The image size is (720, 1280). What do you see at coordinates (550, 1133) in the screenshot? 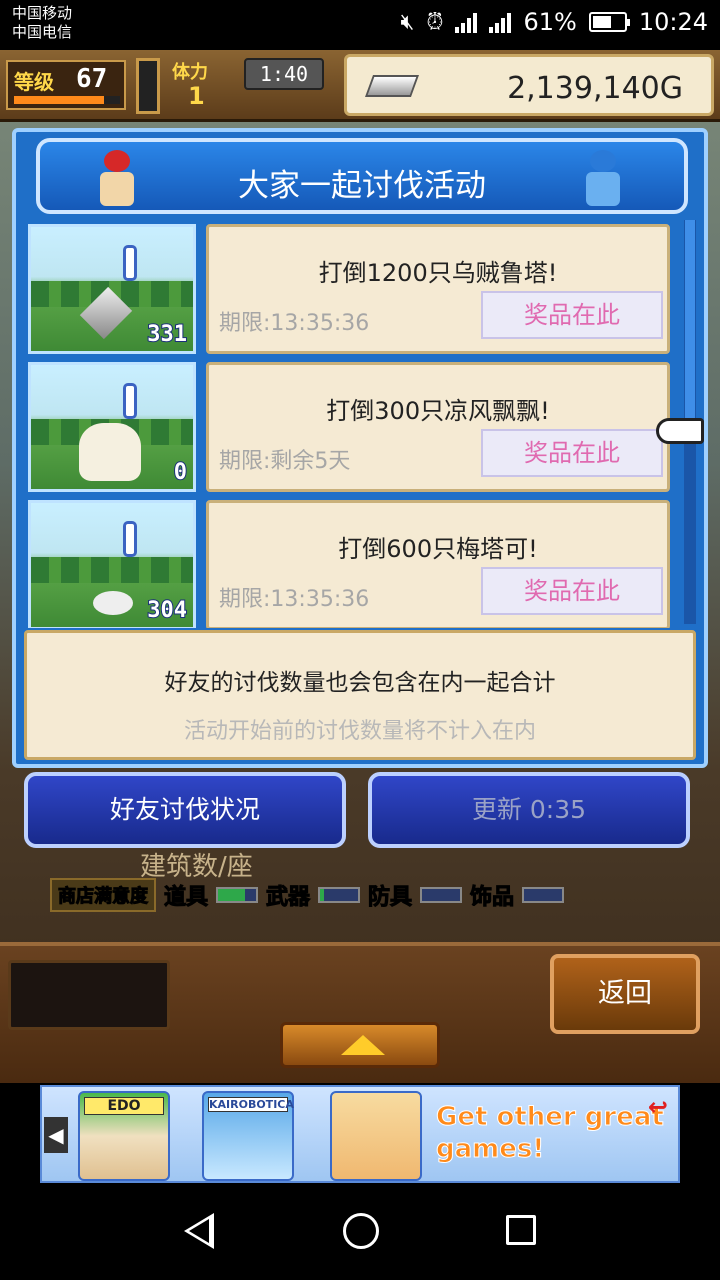
I see `ad-text: Get other great games!` at bounding box center [550, 1133].